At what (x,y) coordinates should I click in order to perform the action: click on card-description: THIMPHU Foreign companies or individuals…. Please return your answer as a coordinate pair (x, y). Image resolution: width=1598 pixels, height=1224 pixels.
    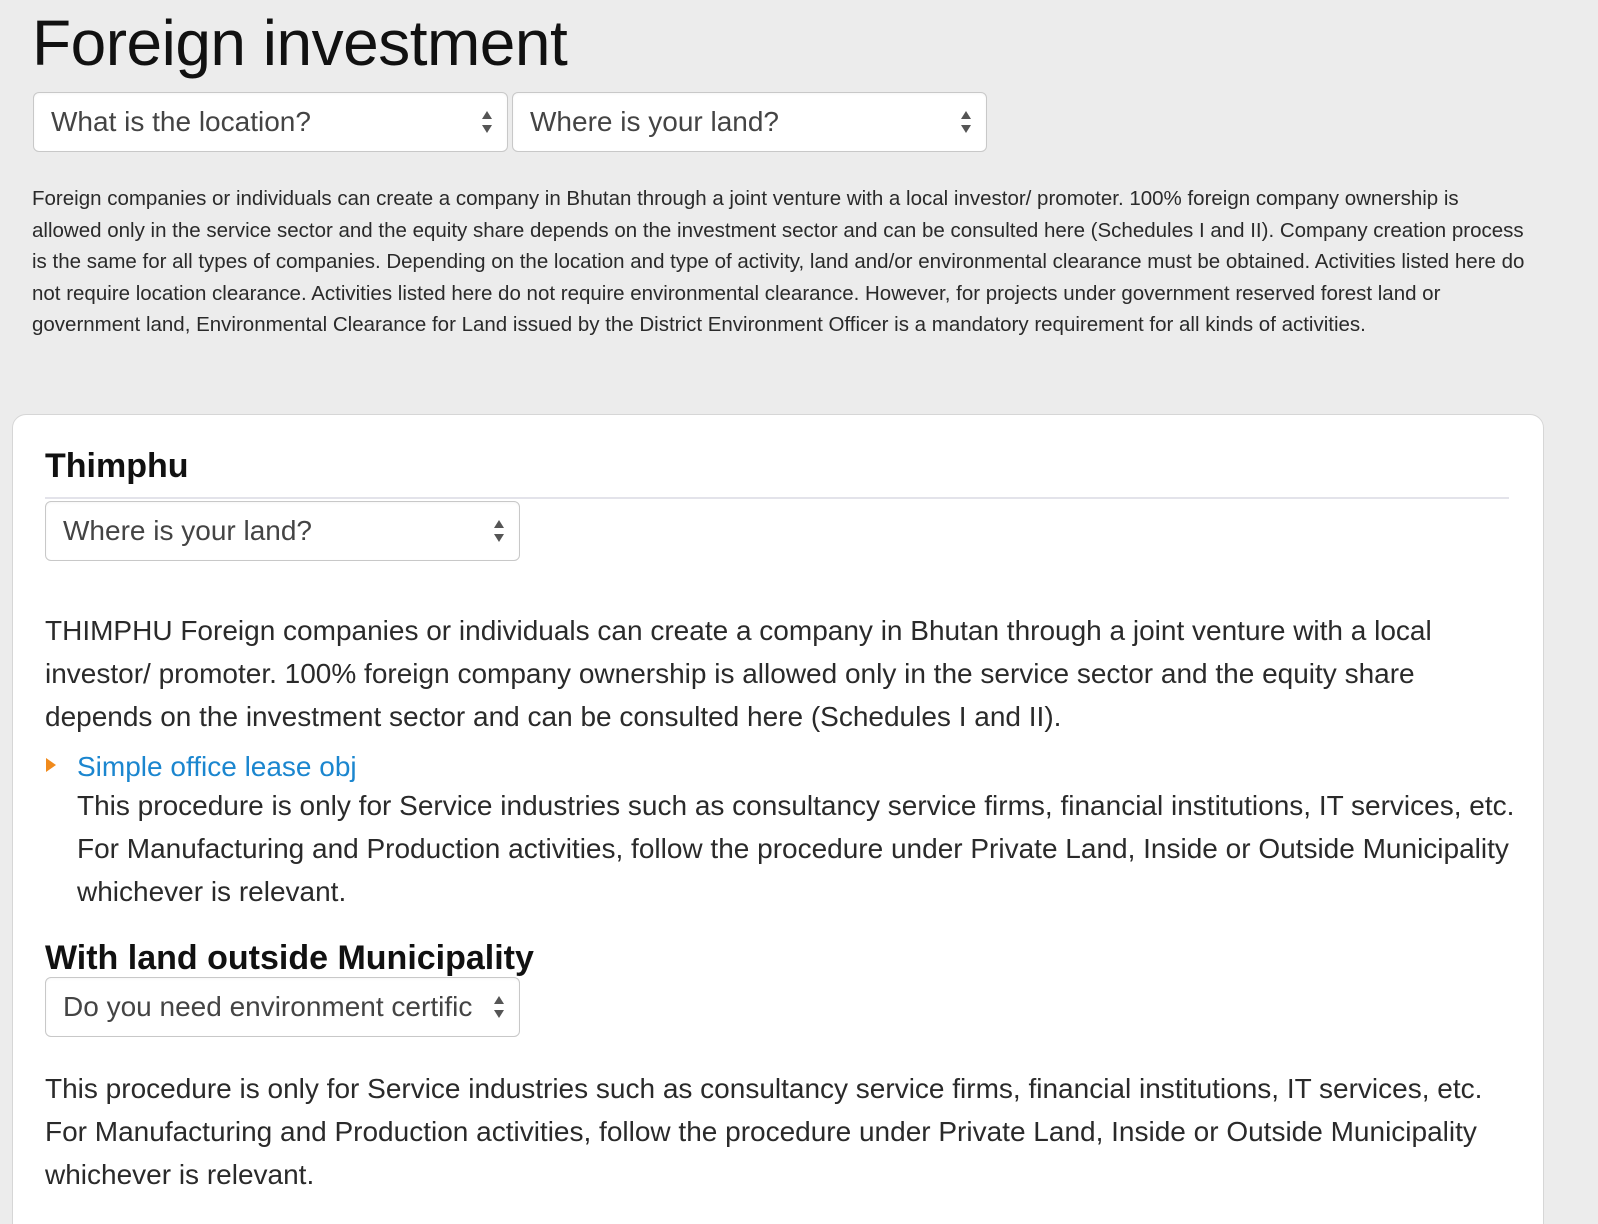
    Looking at the image, I should click on (738, 673).